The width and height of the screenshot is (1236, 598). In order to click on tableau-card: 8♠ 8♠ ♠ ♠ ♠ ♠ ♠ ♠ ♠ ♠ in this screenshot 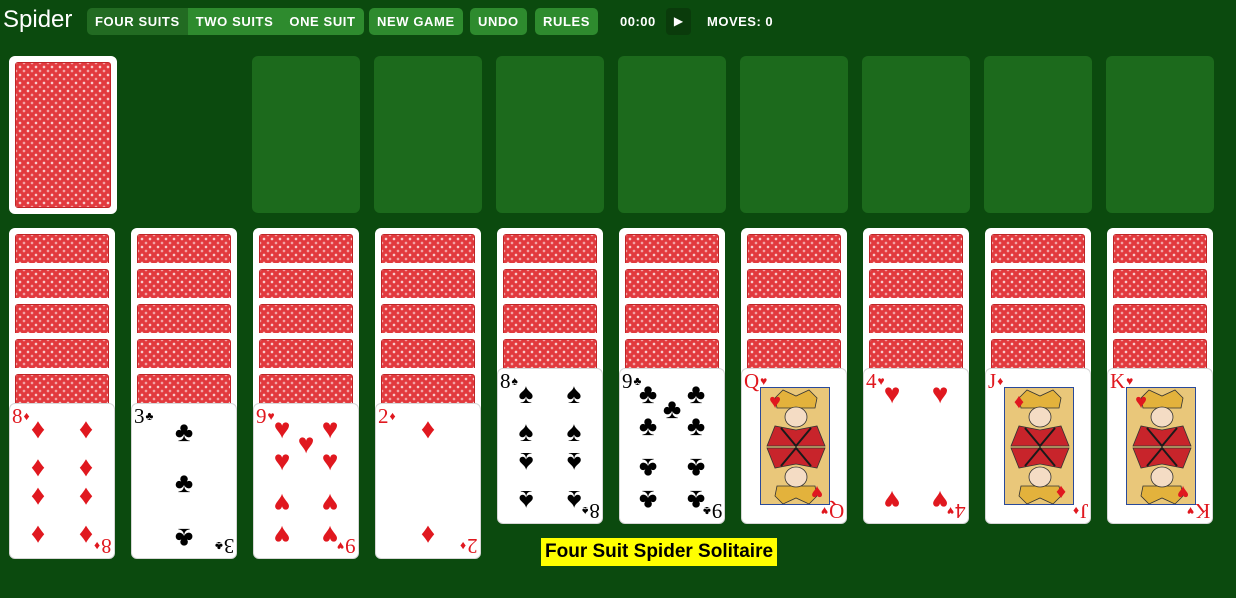, I will do `click(550, 446)`.